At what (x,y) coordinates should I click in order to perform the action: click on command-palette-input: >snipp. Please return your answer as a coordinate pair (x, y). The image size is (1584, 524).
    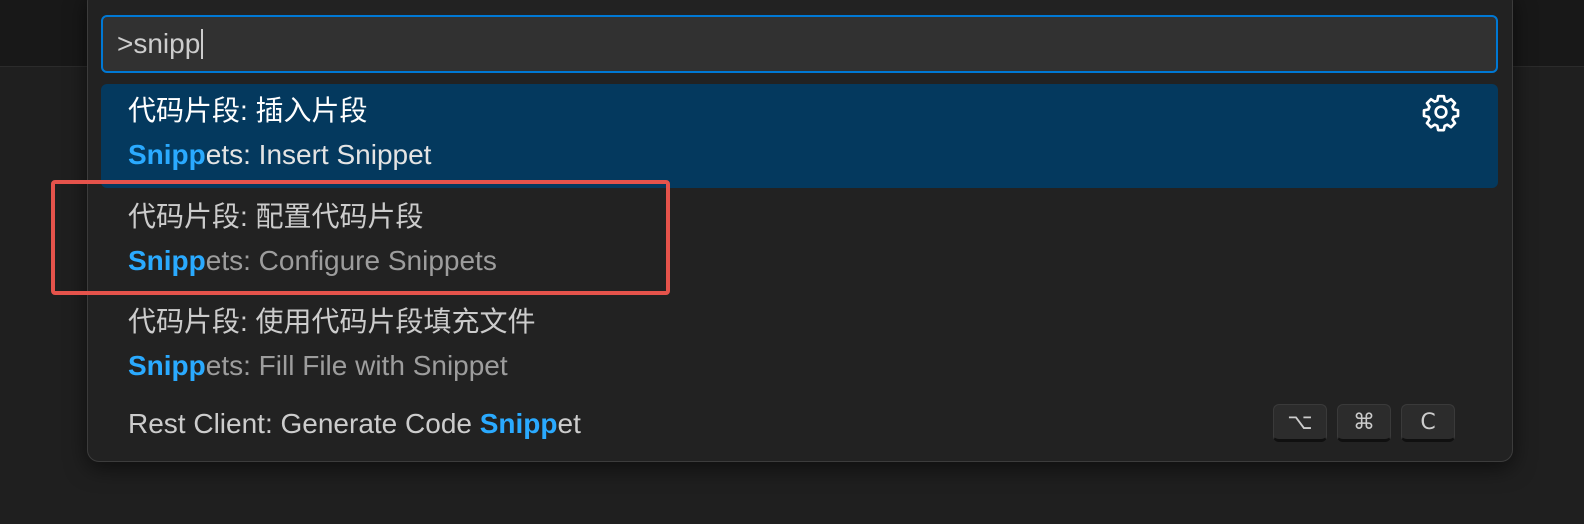
    Looking at the image, I should click on (799, 44).